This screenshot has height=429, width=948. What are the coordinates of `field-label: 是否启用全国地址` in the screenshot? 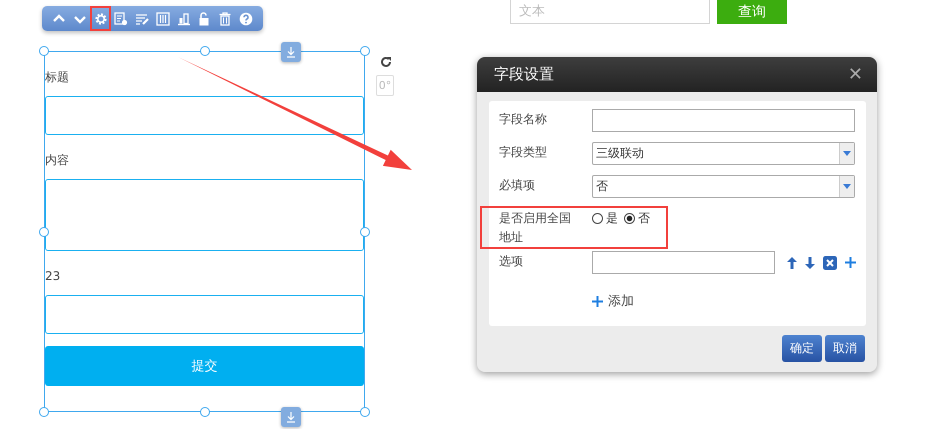 It's located at (535, 228).